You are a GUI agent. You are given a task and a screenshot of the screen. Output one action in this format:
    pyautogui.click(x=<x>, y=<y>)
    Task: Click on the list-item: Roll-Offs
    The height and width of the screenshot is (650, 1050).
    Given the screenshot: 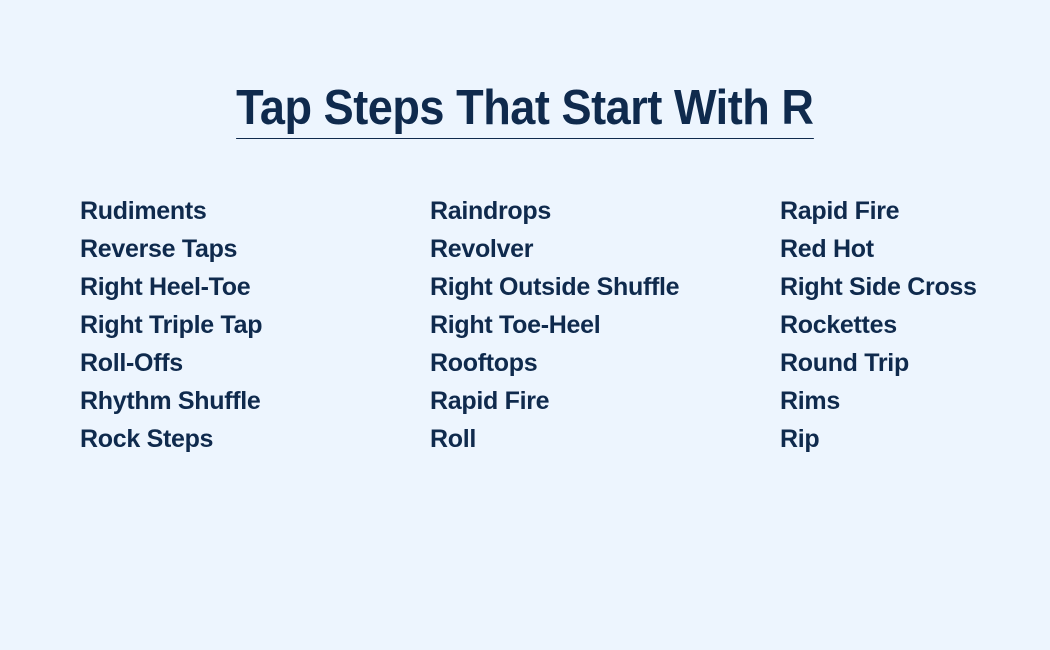 What is the action you would take?
    pyautogui.click(x=131, y=363)
    